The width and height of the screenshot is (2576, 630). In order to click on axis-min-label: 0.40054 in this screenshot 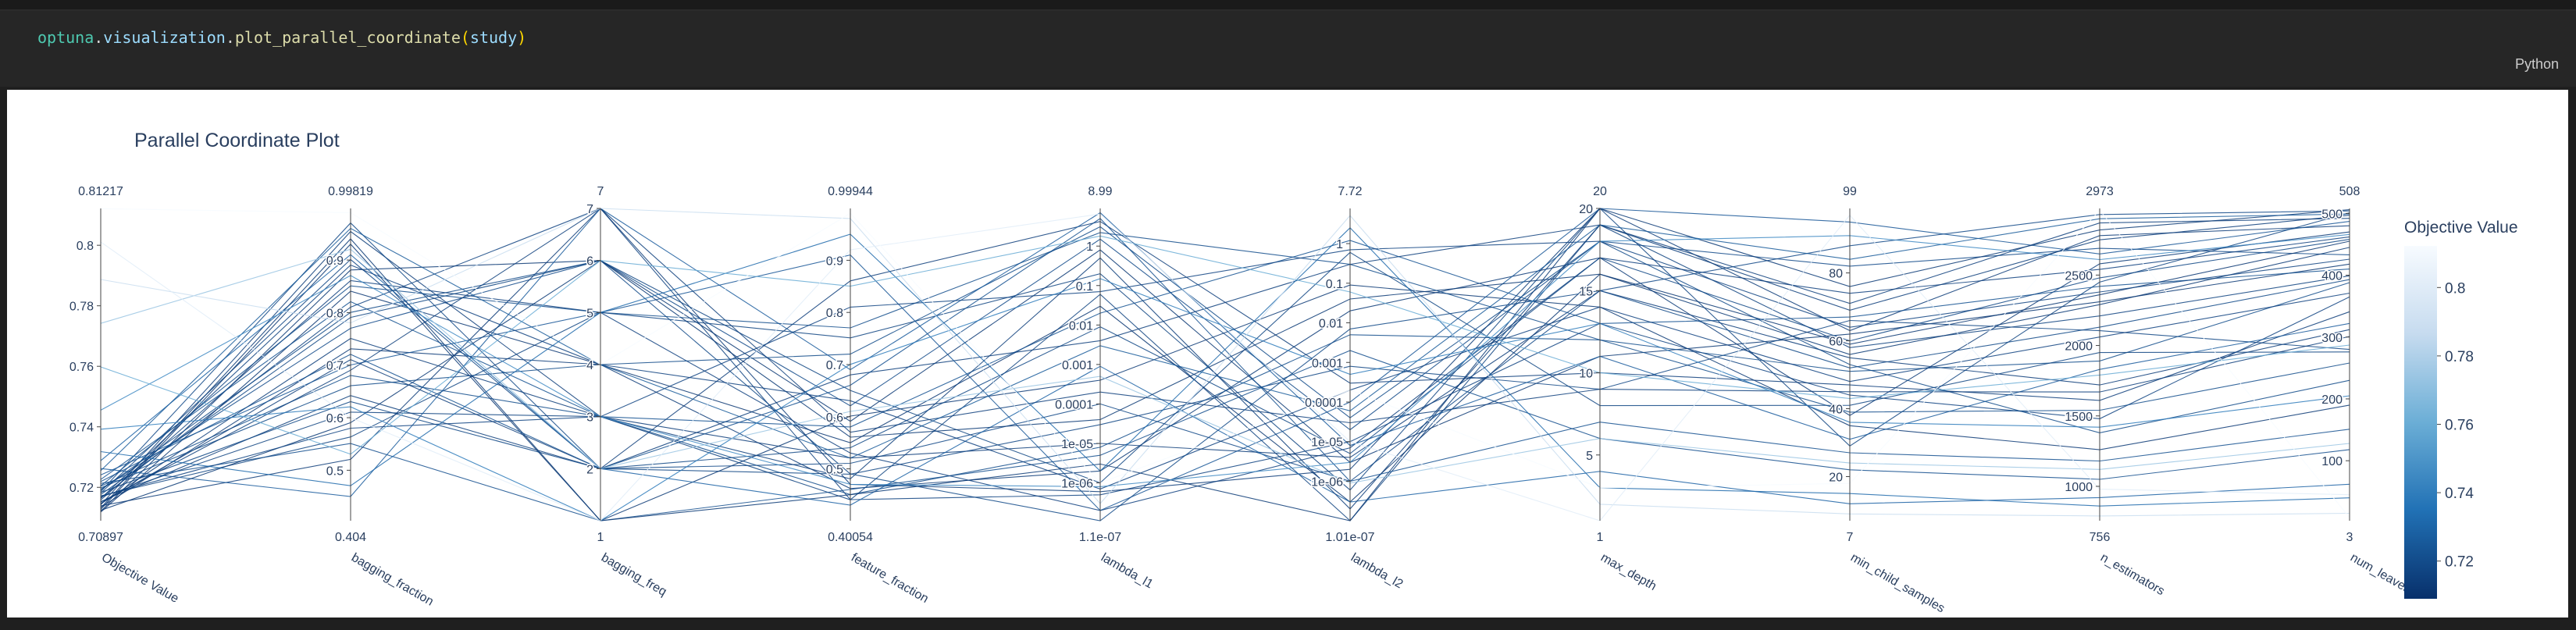, I will do `click(851, 537)`.